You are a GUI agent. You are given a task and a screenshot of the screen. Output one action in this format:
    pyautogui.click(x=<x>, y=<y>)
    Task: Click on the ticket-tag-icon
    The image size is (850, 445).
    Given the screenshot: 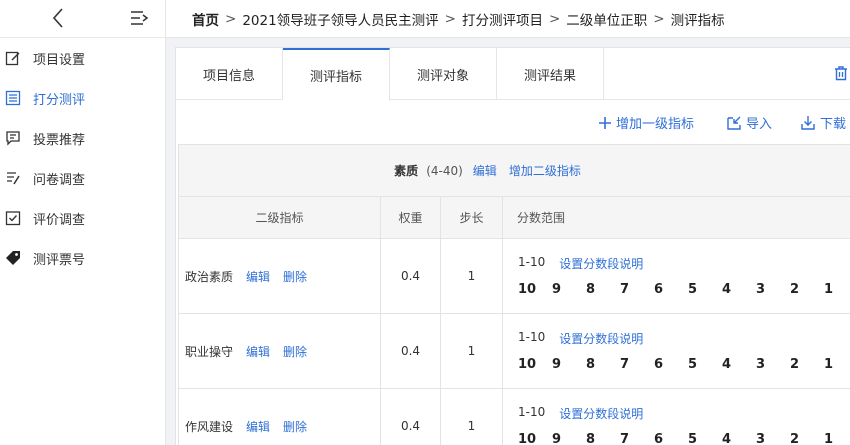 What is the action you would take?
    pyautogui.click(x=13, y=258)
    